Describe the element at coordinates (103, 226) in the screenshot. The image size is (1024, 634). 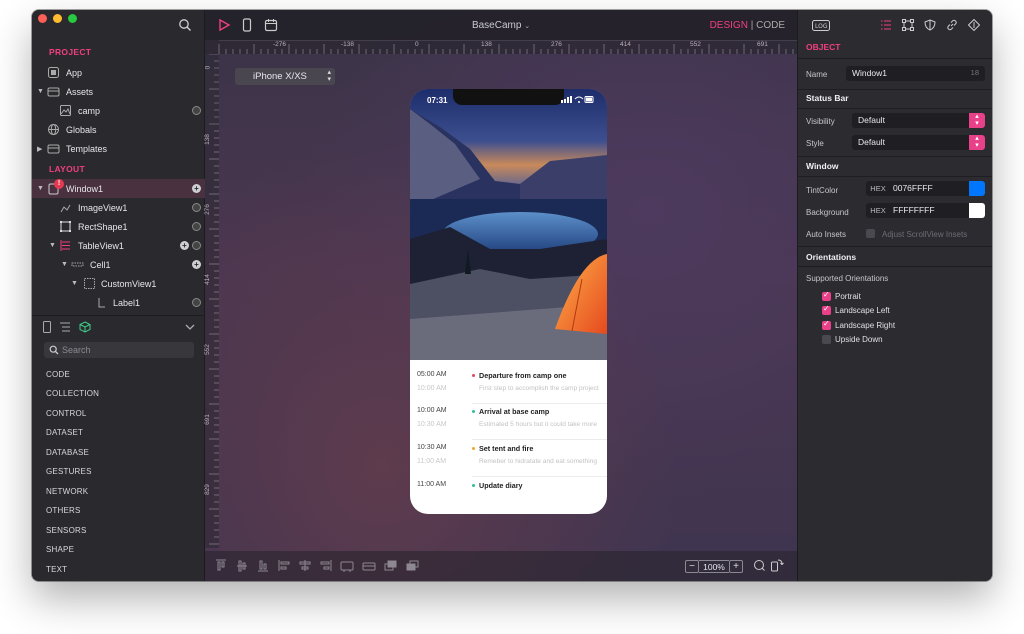
I see `tree-item-label: RectShape1` at that location.